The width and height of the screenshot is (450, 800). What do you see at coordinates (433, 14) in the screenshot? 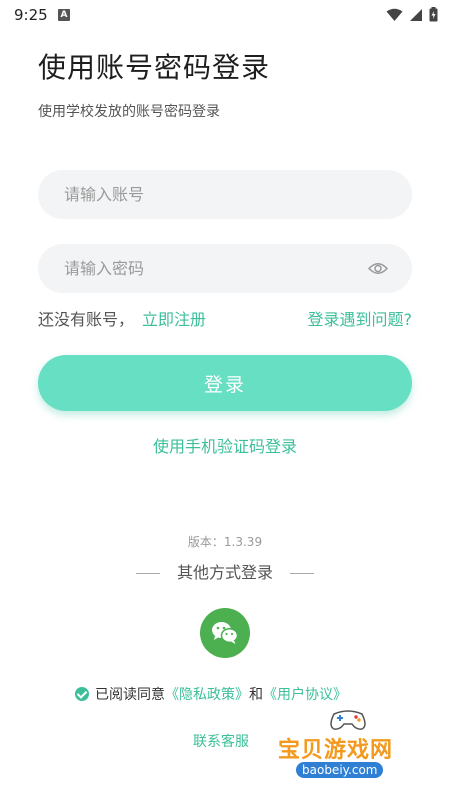
I see `battery-icon` at bounding box center [433, 14].